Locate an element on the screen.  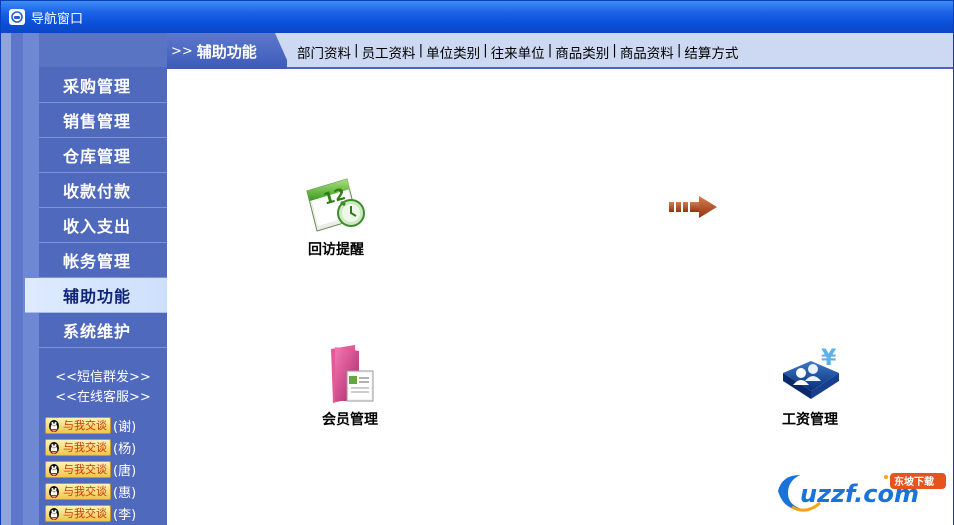
service-links: <<短信群发>> <<在线客服>> is located at coordinates (103, 388).